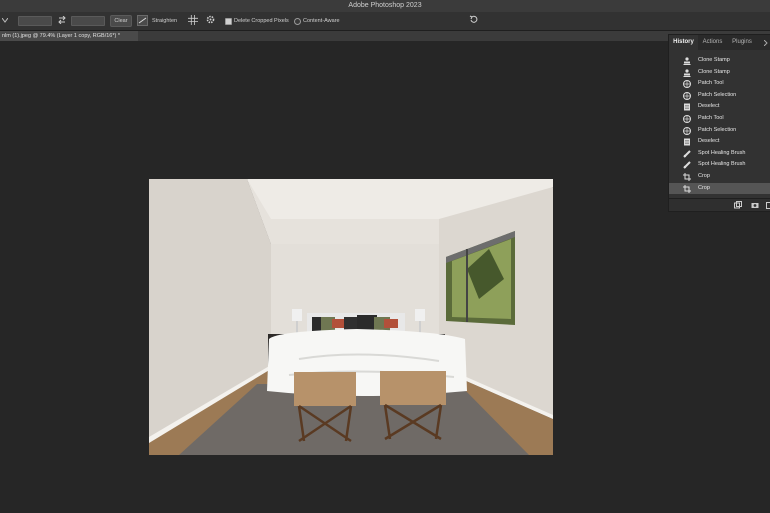 Image resolution: width=770 pixels, height=513 pixels. Describe the element at coordinates (297, 21) in the screenshot. I see `content-aware-checkbox` at that location.